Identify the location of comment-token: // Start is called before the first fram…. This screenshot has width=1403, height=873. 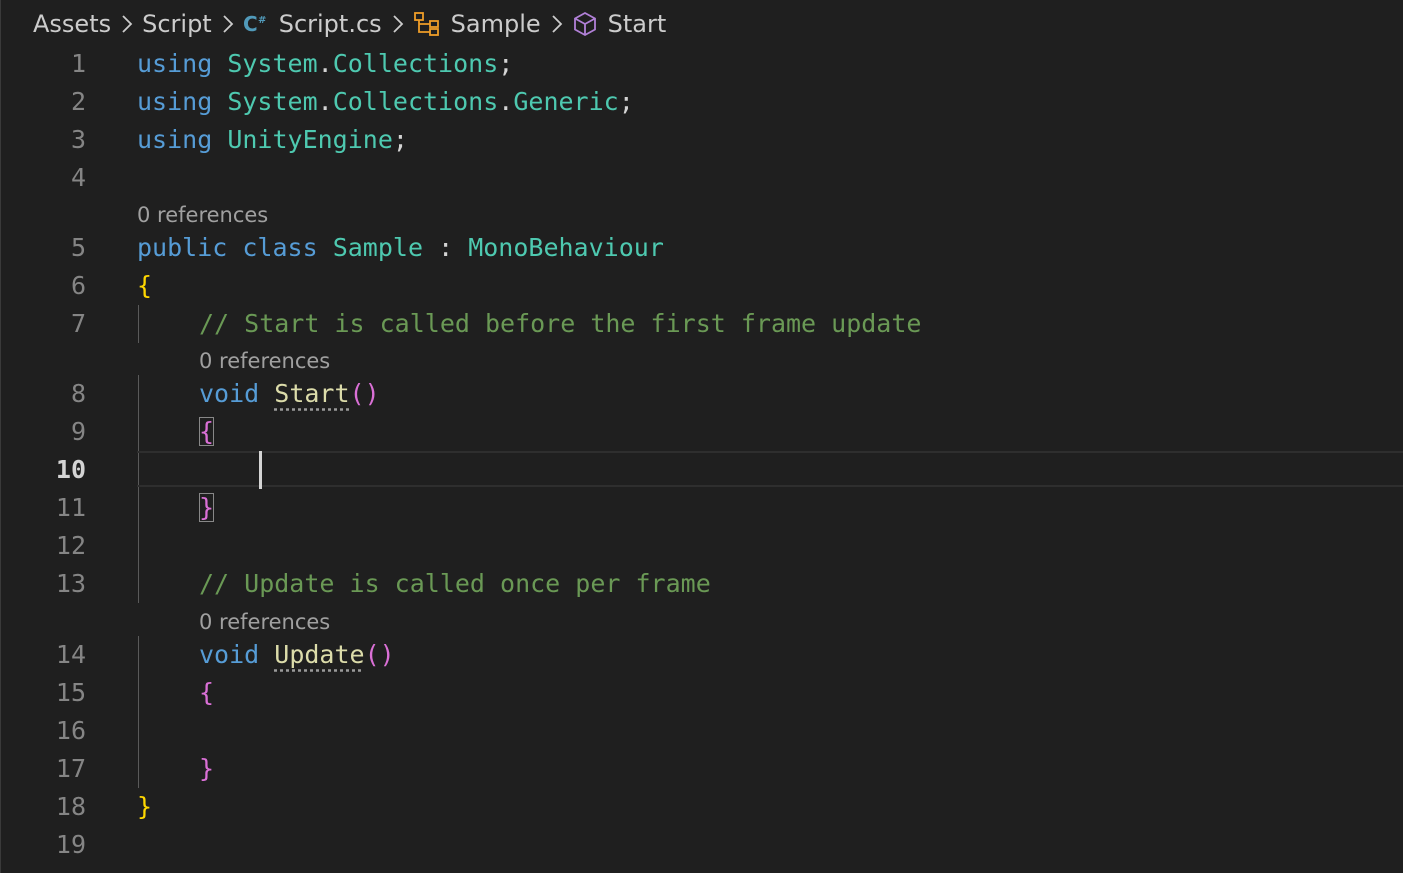
(560, 323).